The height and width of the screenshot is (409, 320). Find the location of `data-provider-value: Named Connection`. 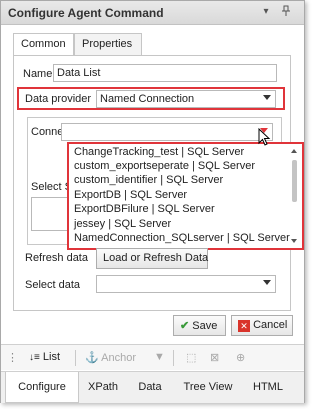

data-provider-value: Named Connection is located at coordinates (147, 99).